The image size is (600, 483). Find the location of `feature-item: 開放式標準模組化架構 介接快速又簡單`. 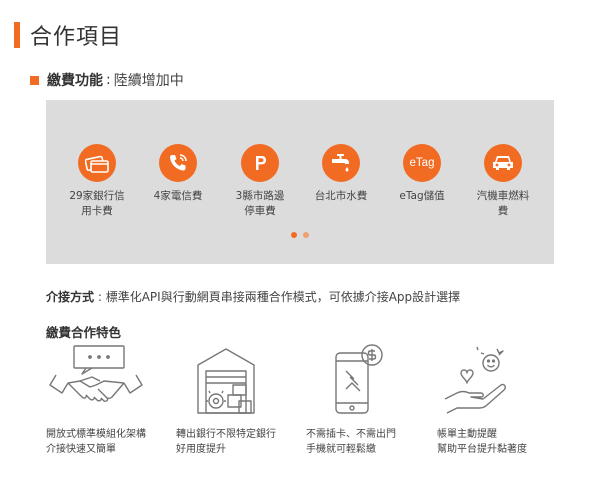

feature-item: 開放式標準模組化架構 介接快速又簡單 is located at coordinates (111, 400).